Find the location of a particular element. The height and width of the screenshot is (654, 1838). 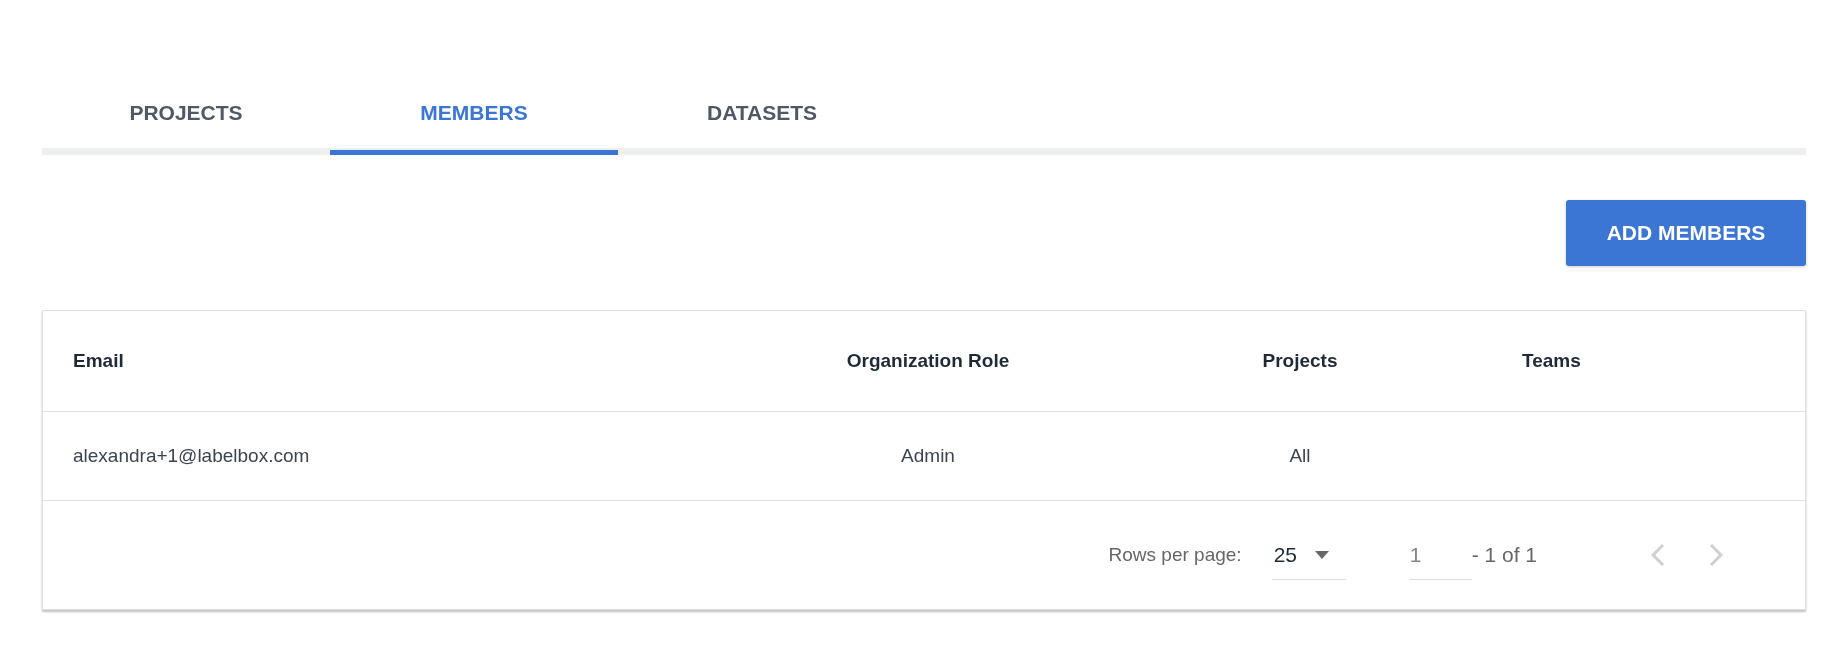

table-cell-text: All is located at coordinates (1300, 456).